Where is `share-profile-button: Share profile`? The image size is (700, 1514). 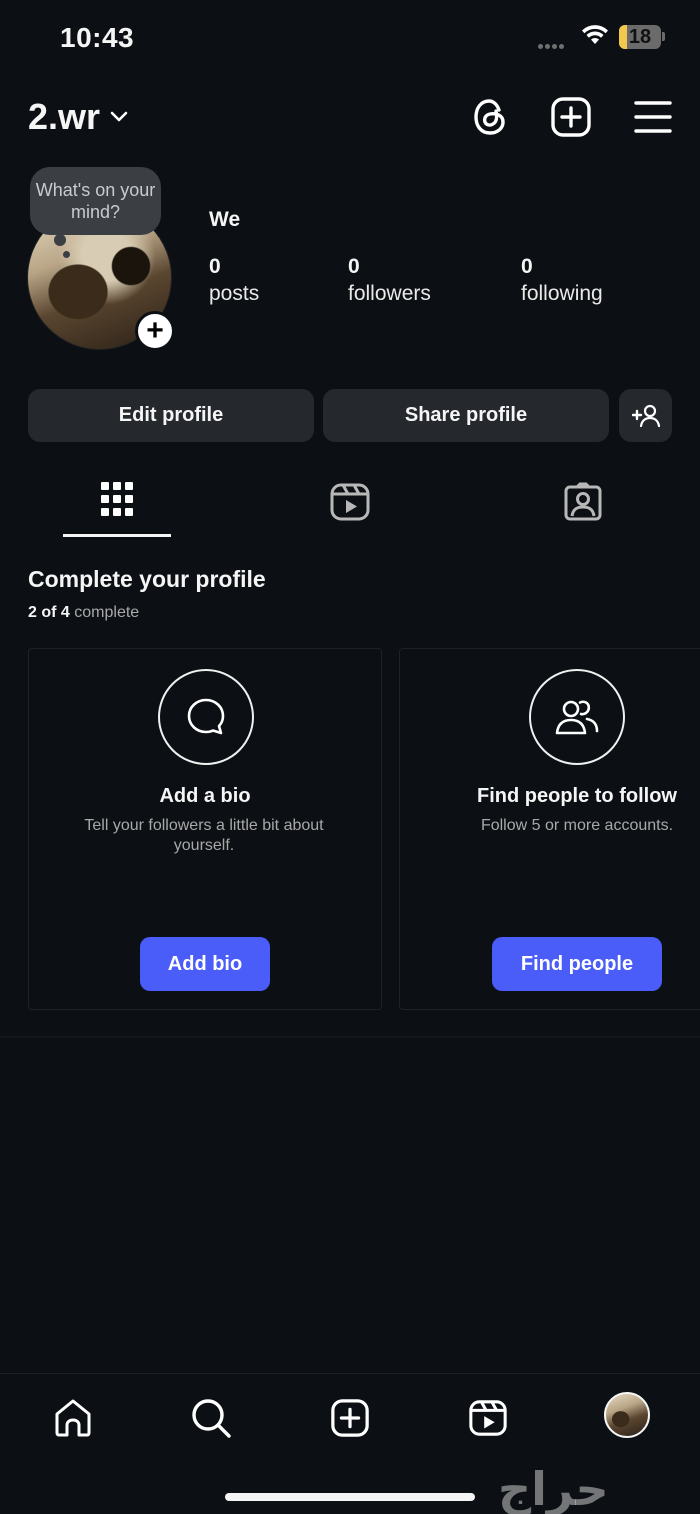 share-profile-button: Share profile is located at coordinates (466, 415).